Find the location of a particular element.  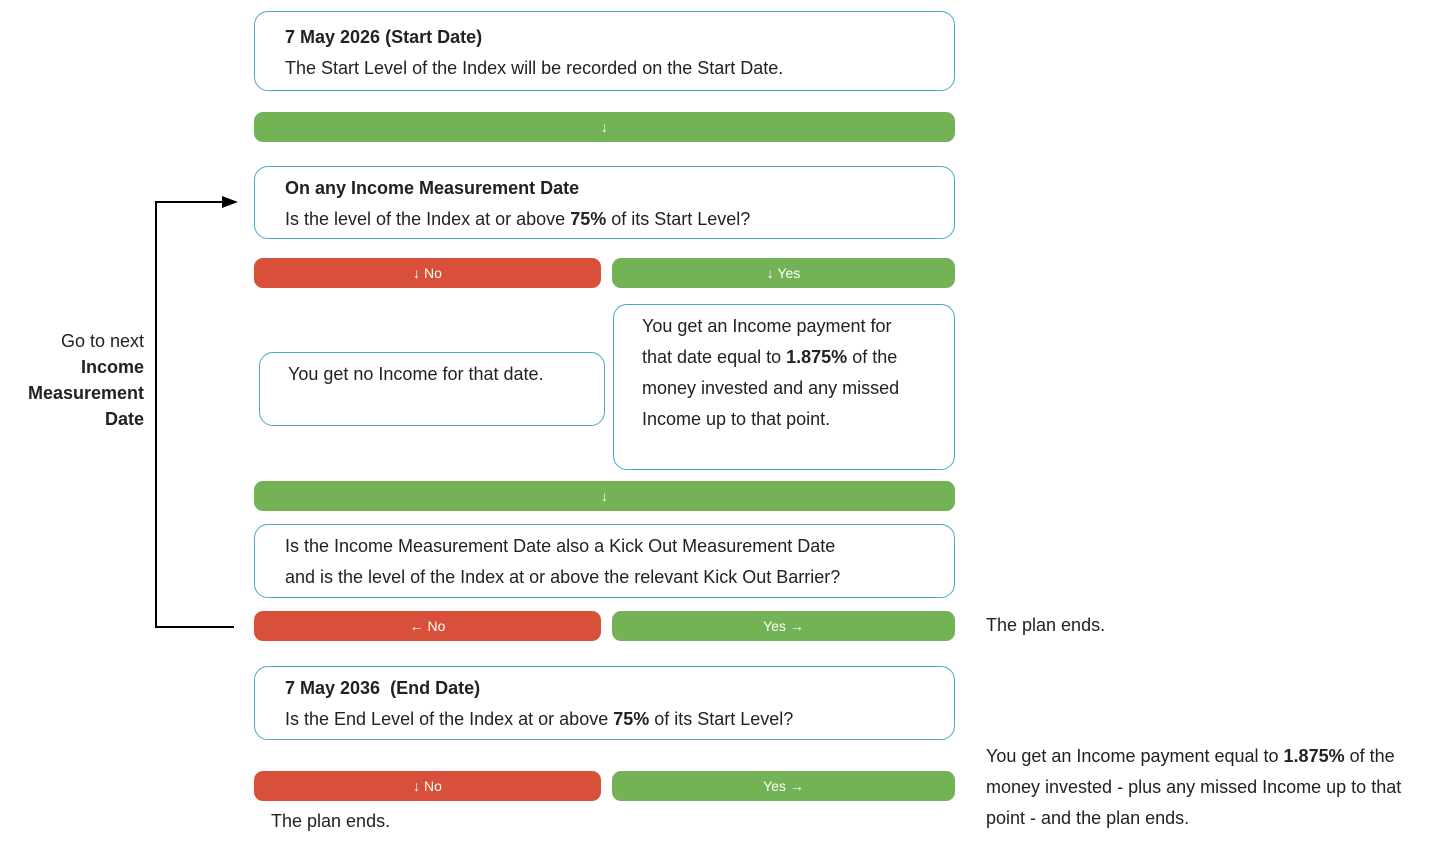

end-yes-bar: Yes → is located at coordinates (783, 786).